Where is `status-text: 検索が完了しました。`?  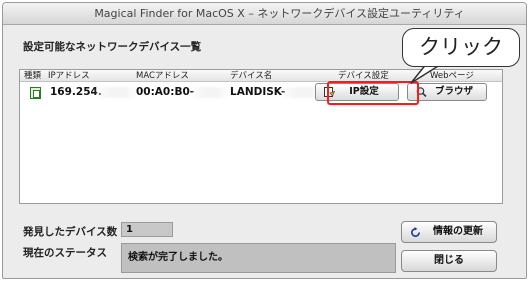 status-text: 検索が完了しました。 is located at coordinates (258, 258).